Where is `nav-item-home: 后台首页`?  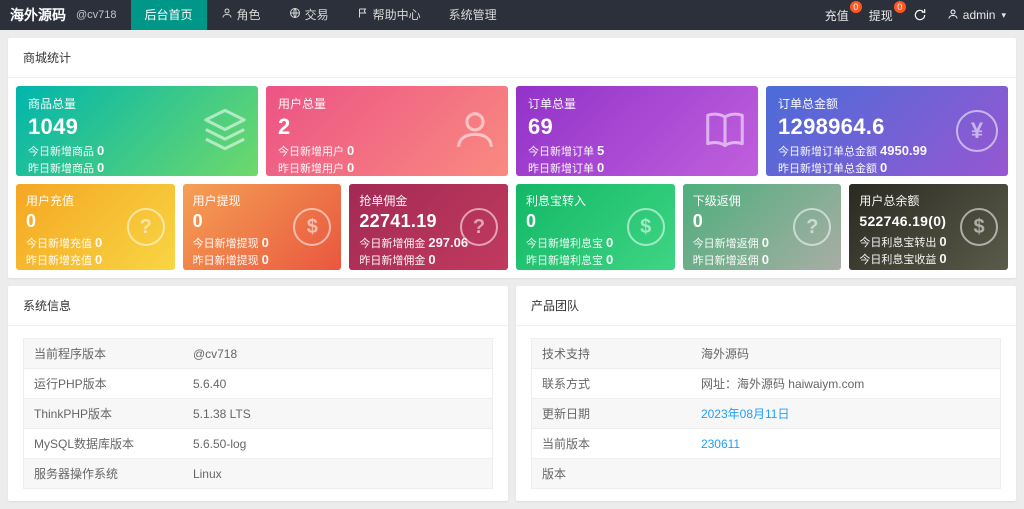
nav-item-home: 后台首页 is located at coordinates (168, 15).